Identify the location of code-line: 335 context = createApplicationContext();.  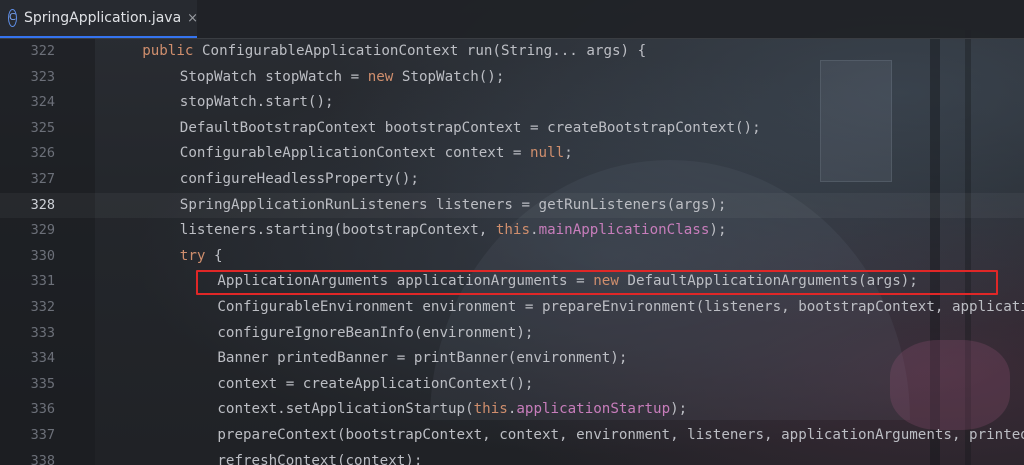
(512, 385).